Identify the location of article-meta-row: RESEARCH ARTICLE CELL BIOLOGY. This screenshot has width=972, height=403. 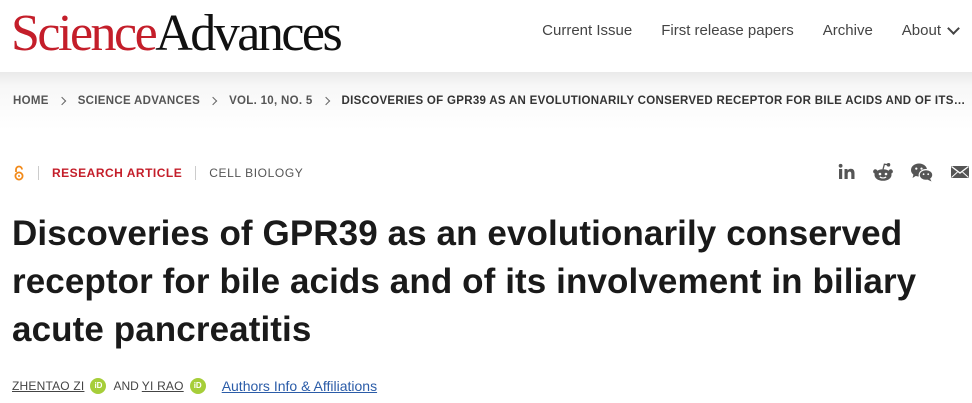
(158, 173).